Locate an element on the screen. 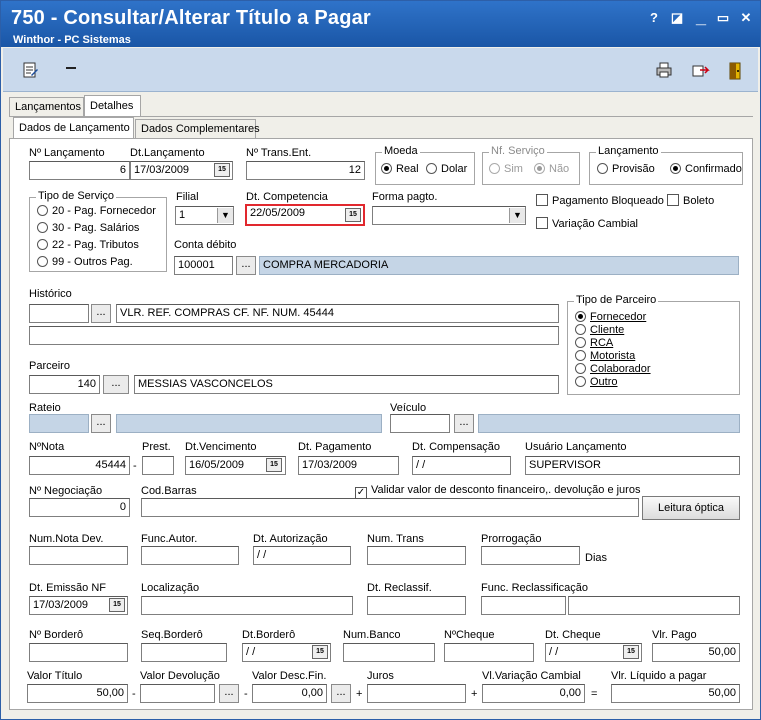 This screenshot has width=761, height=720. func-reclassificacao-name-input is located at coordinates (654, 605).